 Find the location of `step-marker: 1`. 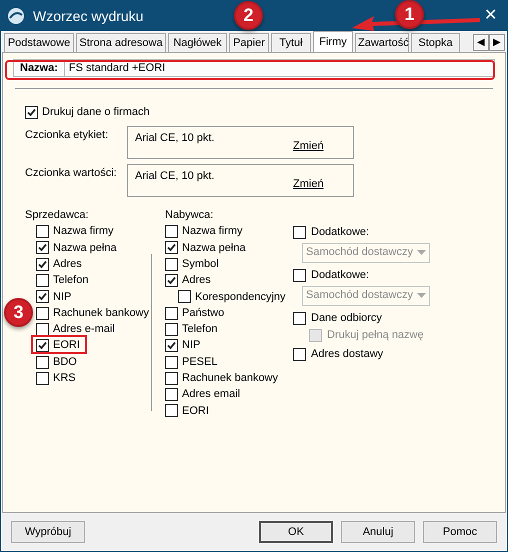

step-marker: 1 is located at coordinates (409, 14).